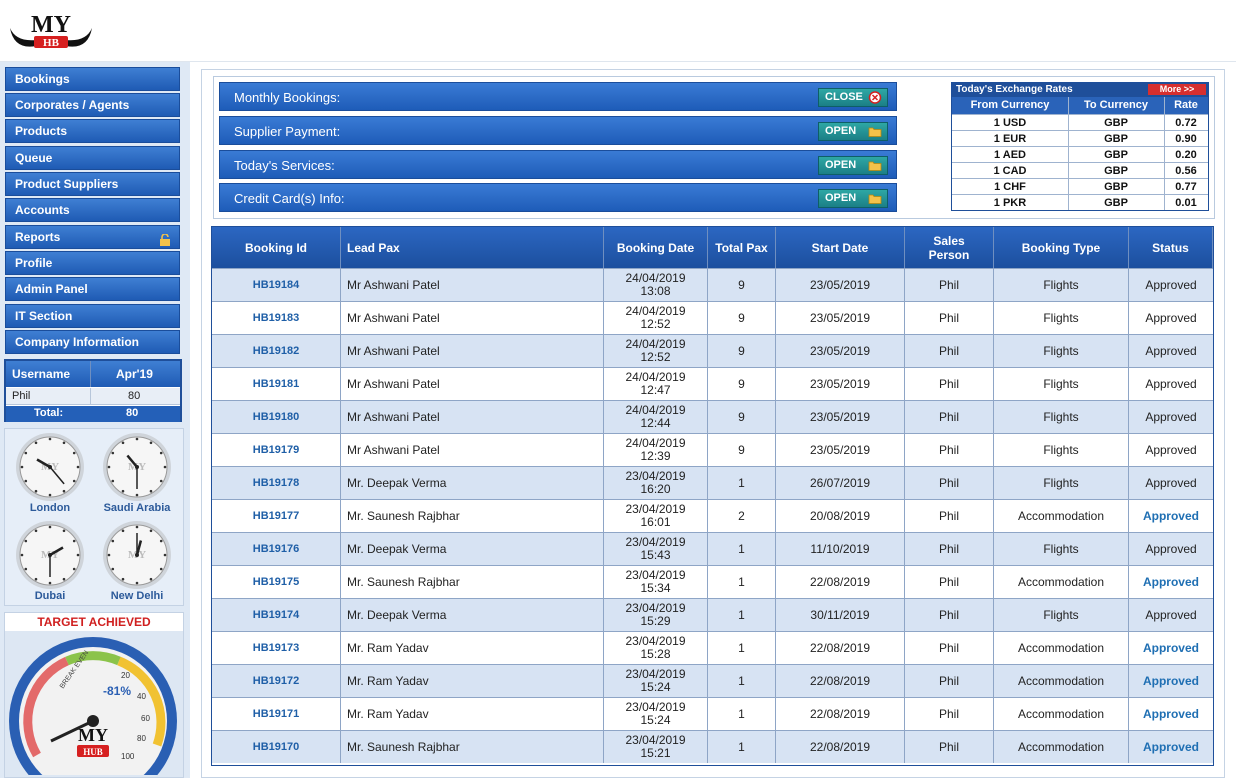 Image resolution: width=1236 pixels, height=778 pixels. What do you see at coordinates (92, 316) in the screenshot?
I see `sidebar-item-it-section: IT Section` at bounding box center [92, 316].